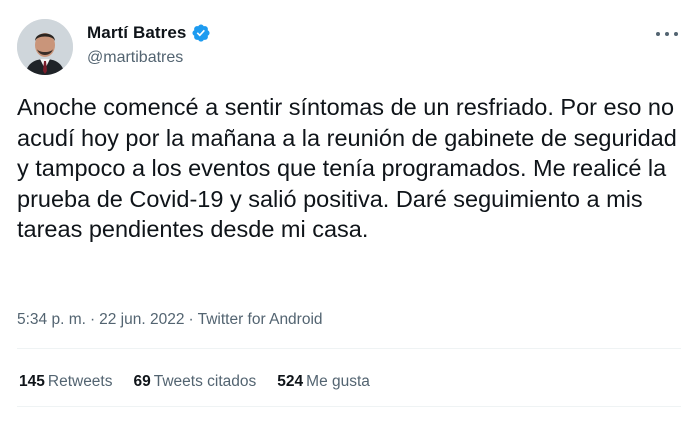  What do you see at coordinates (290, 381) in the screenshot?
I see `likes-count: 524` at bounding box center [290, 381].